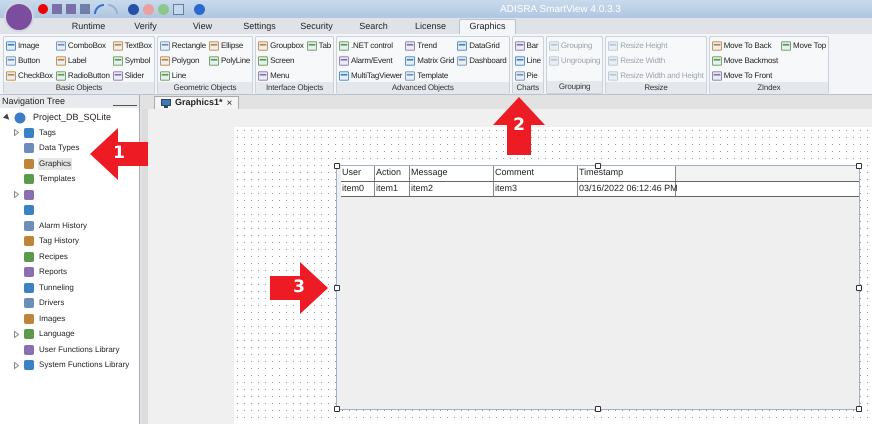  Describe the element at coordinates (229, 45) in the screenshot. I see `ribbon-button: Ellipse` at that location.